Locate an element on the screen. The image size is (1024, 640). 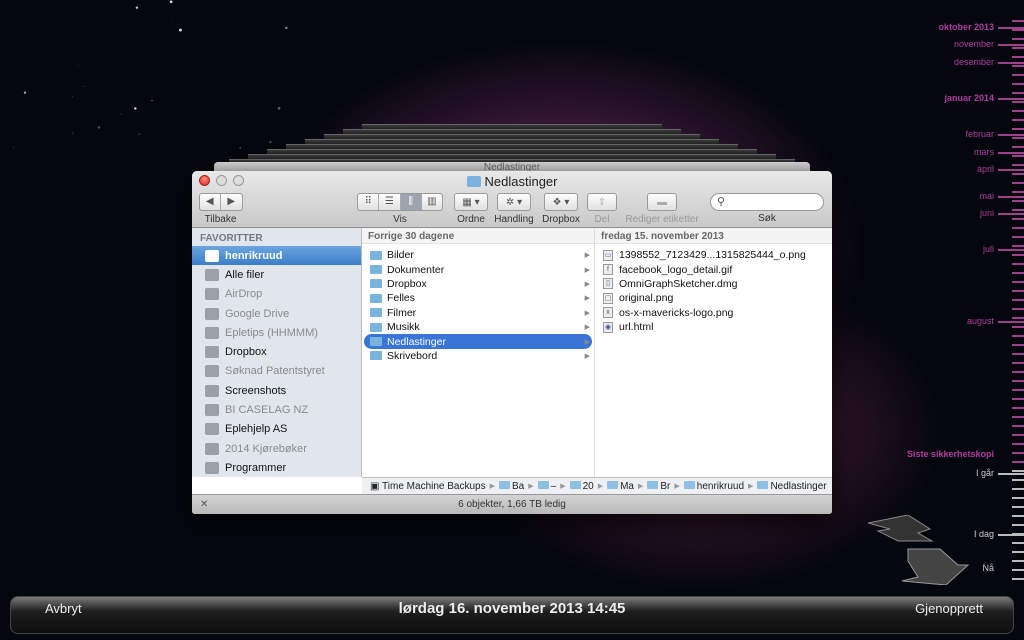
folder-row: Musikk ▶ is located at coordinates (478, 327).